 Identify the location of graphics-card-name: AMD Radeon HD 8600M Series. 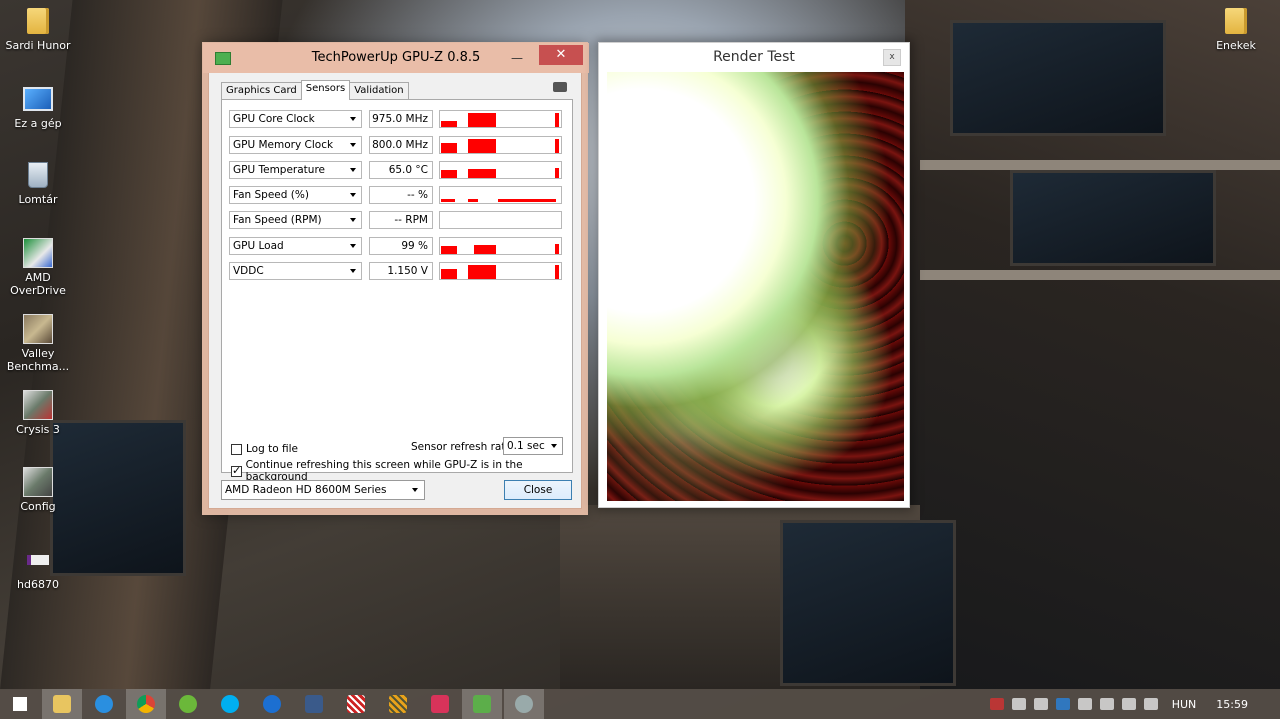
(306, 490).